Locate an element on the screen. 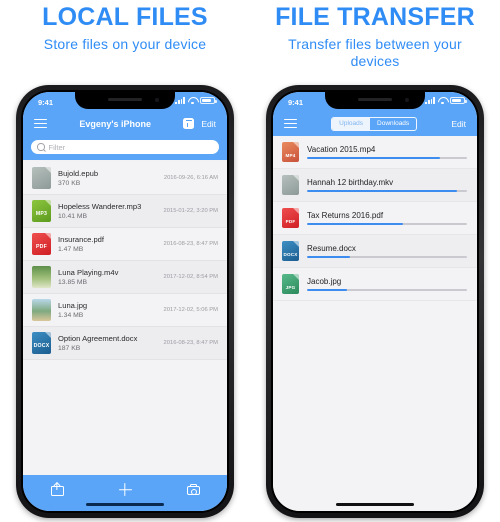 The width and height of the screenshot is (500, 522). status-bar-time: 9:41 is located at coordinates (46, 102).